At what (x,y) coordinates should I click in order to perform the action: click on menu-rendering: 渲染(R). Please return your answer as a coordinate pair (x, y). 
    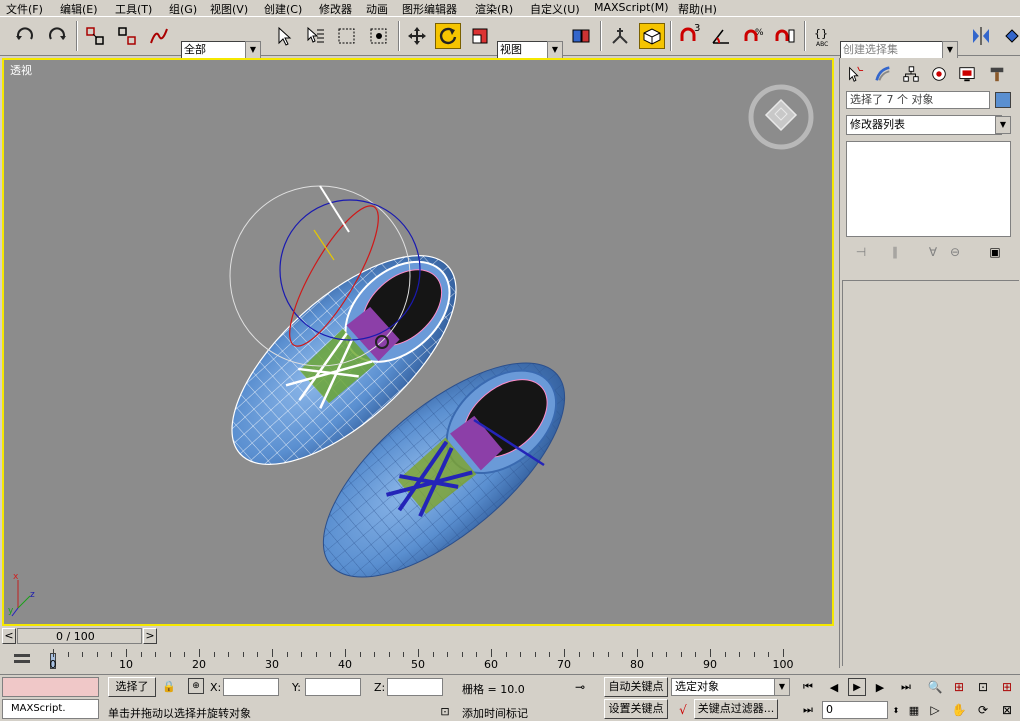
    Looking at the image, I should click on (494, 9).